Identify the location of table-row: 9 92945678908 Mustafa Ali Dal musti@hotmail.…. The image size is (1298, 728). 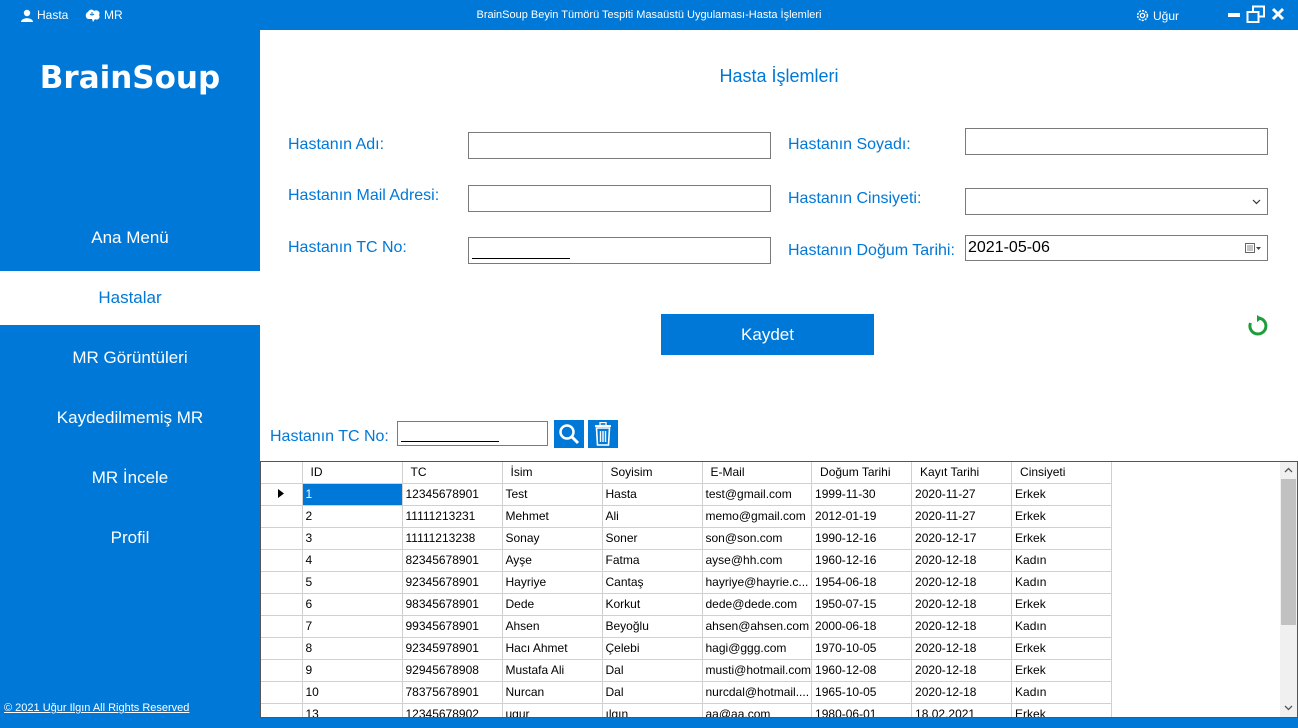
(687, 670).